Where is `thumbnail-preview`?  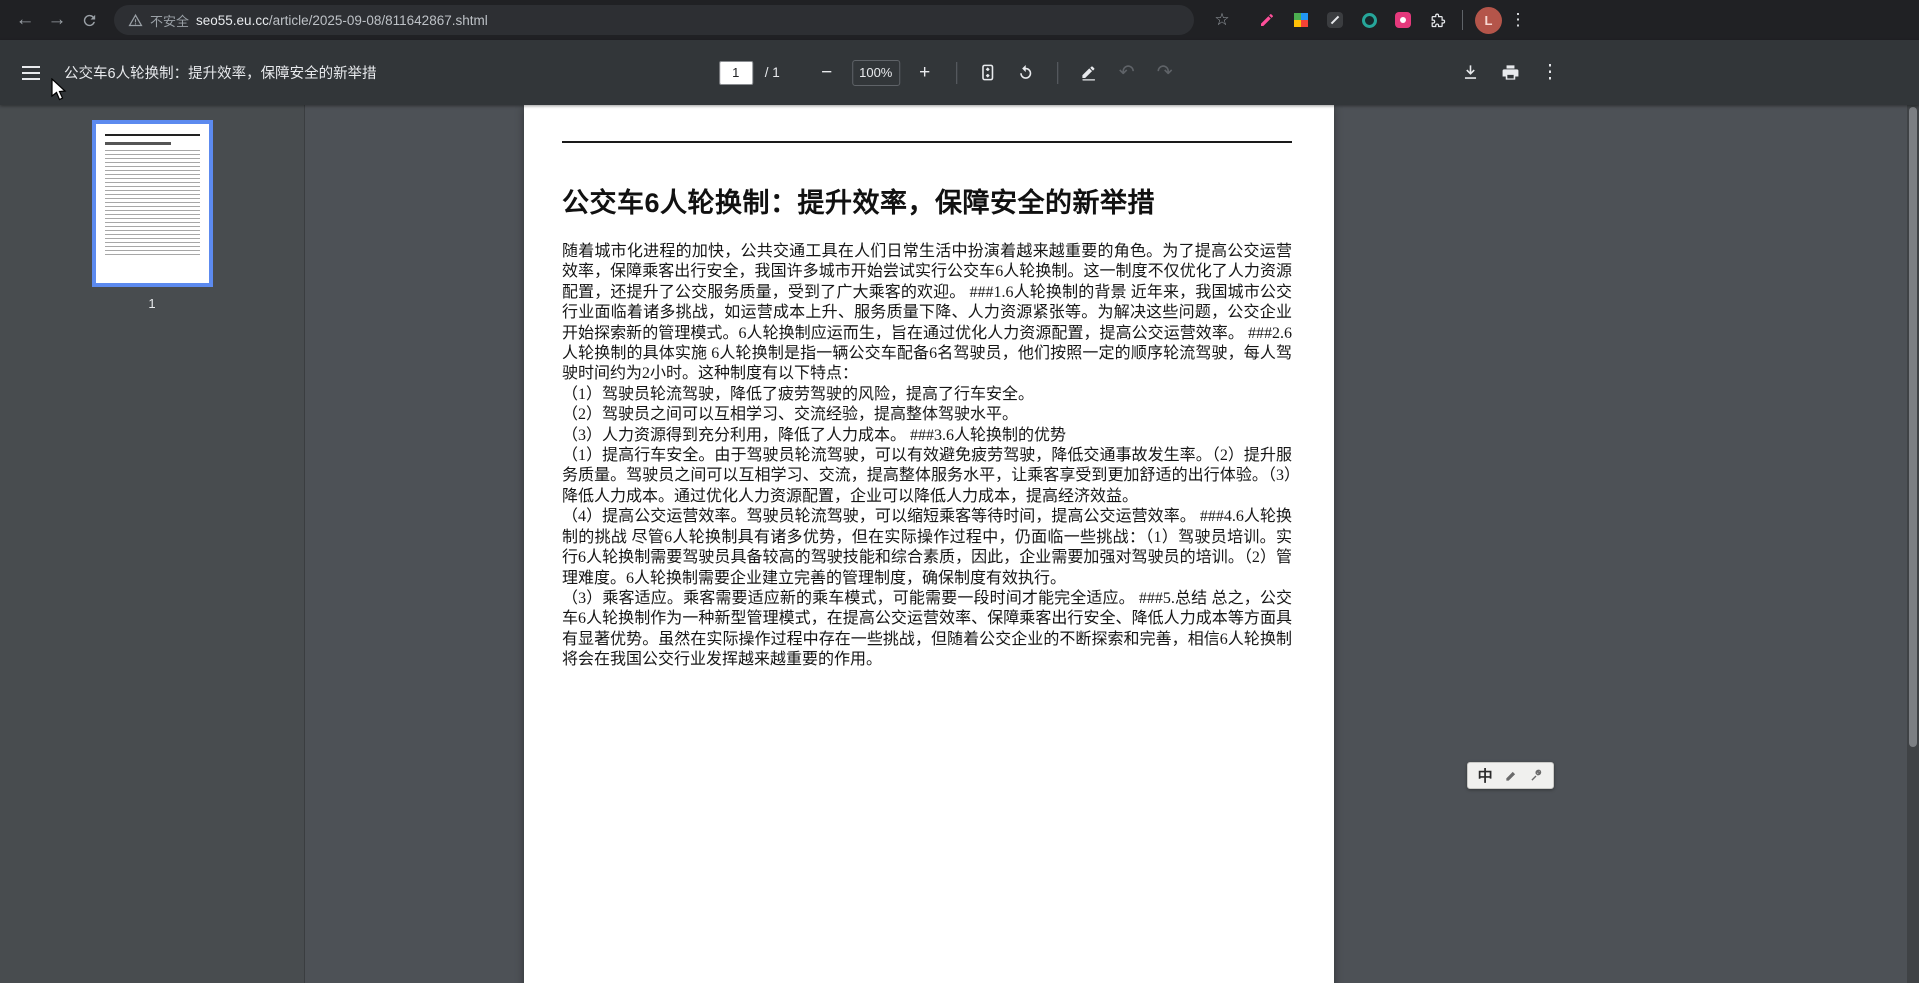 thumbnail-preview is located at coordinates (152, 202).